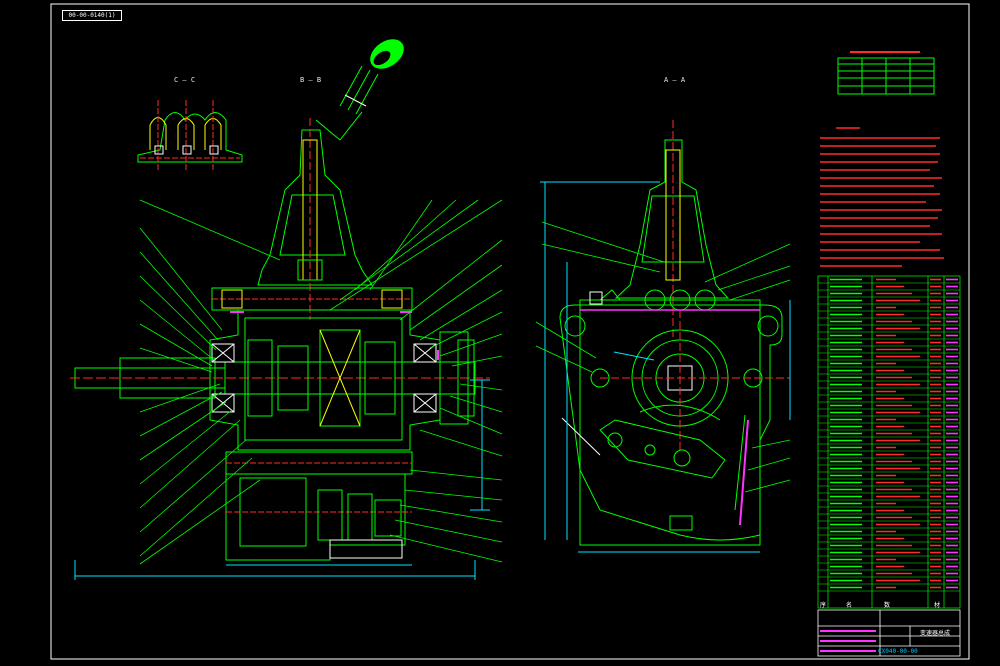 This screenshot has width=1000, height=666. I want to click on bom-table, so click(889, 442).